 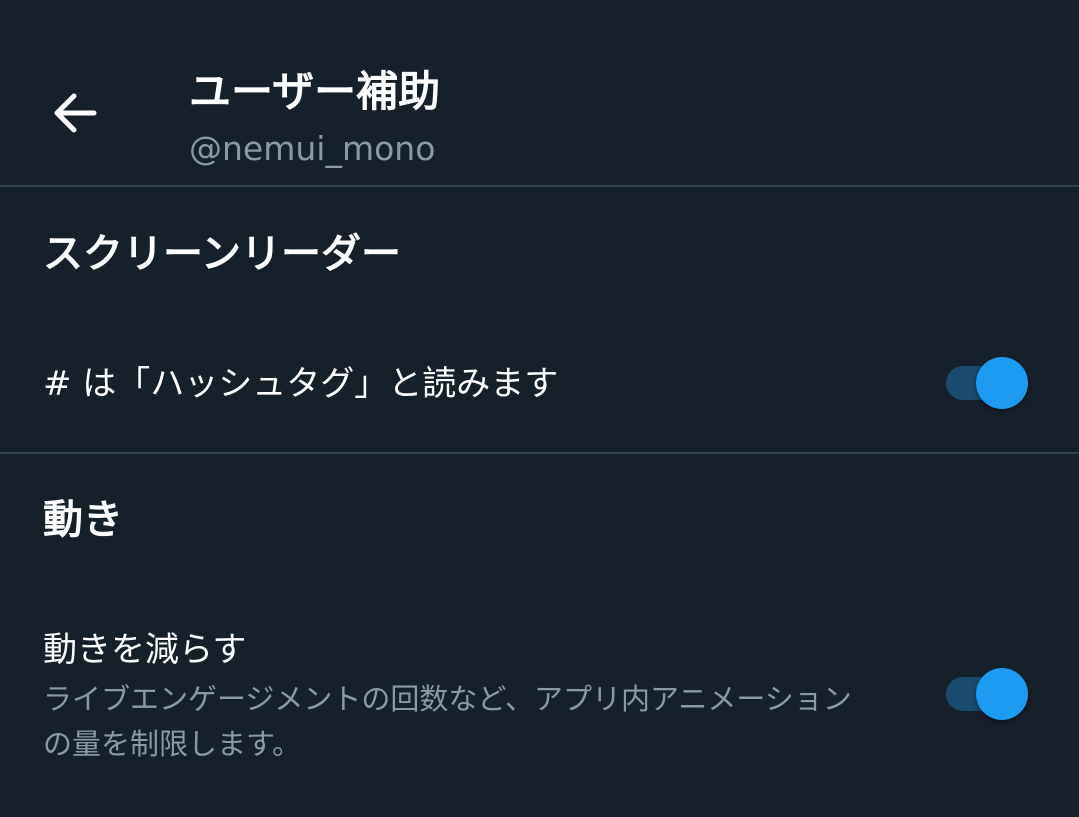 I want to click on page-title: ユーザー補助, so click(x=315, y=91).